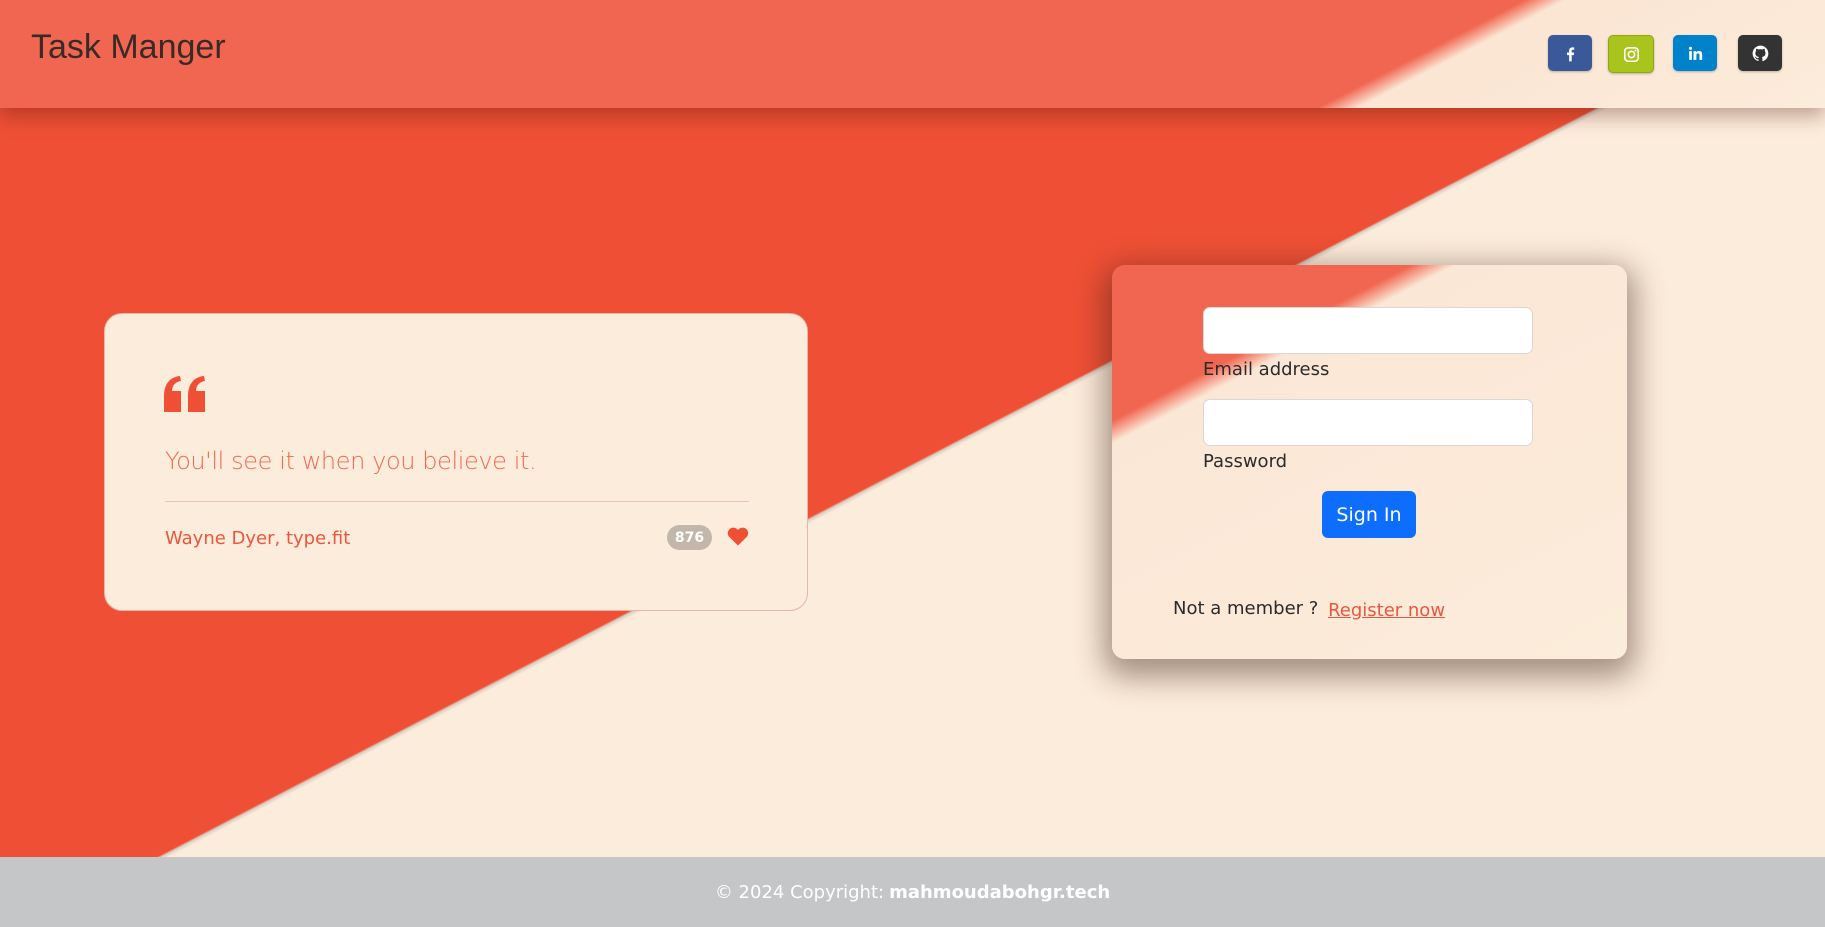 The image size is (1825, 927). I want to click on like-count-badge: 876, so click(689, 537).